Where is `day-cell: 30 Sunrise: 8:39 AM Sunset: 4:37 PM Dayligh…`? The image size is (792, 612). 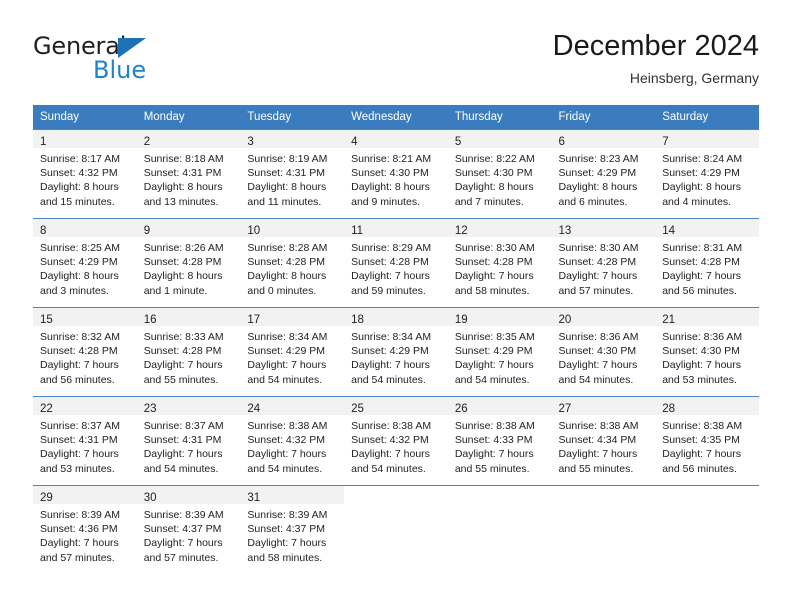
day-cell: 30 Sunrise: 8:39 AM Sunset: 4:37 PM Dayligh… is located at coordinates (188, 529).